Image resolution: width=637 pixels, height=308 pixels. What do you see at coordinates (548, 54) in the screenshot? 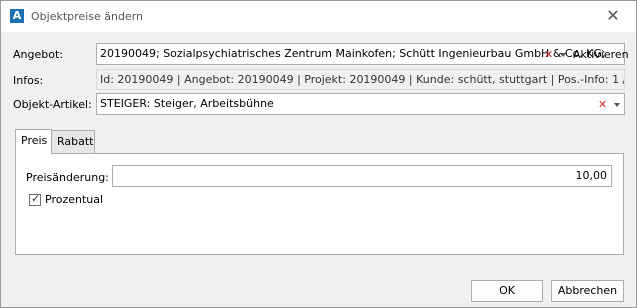
I see `angebot-clear-icon: ✕` at bounding box center [548, 54].